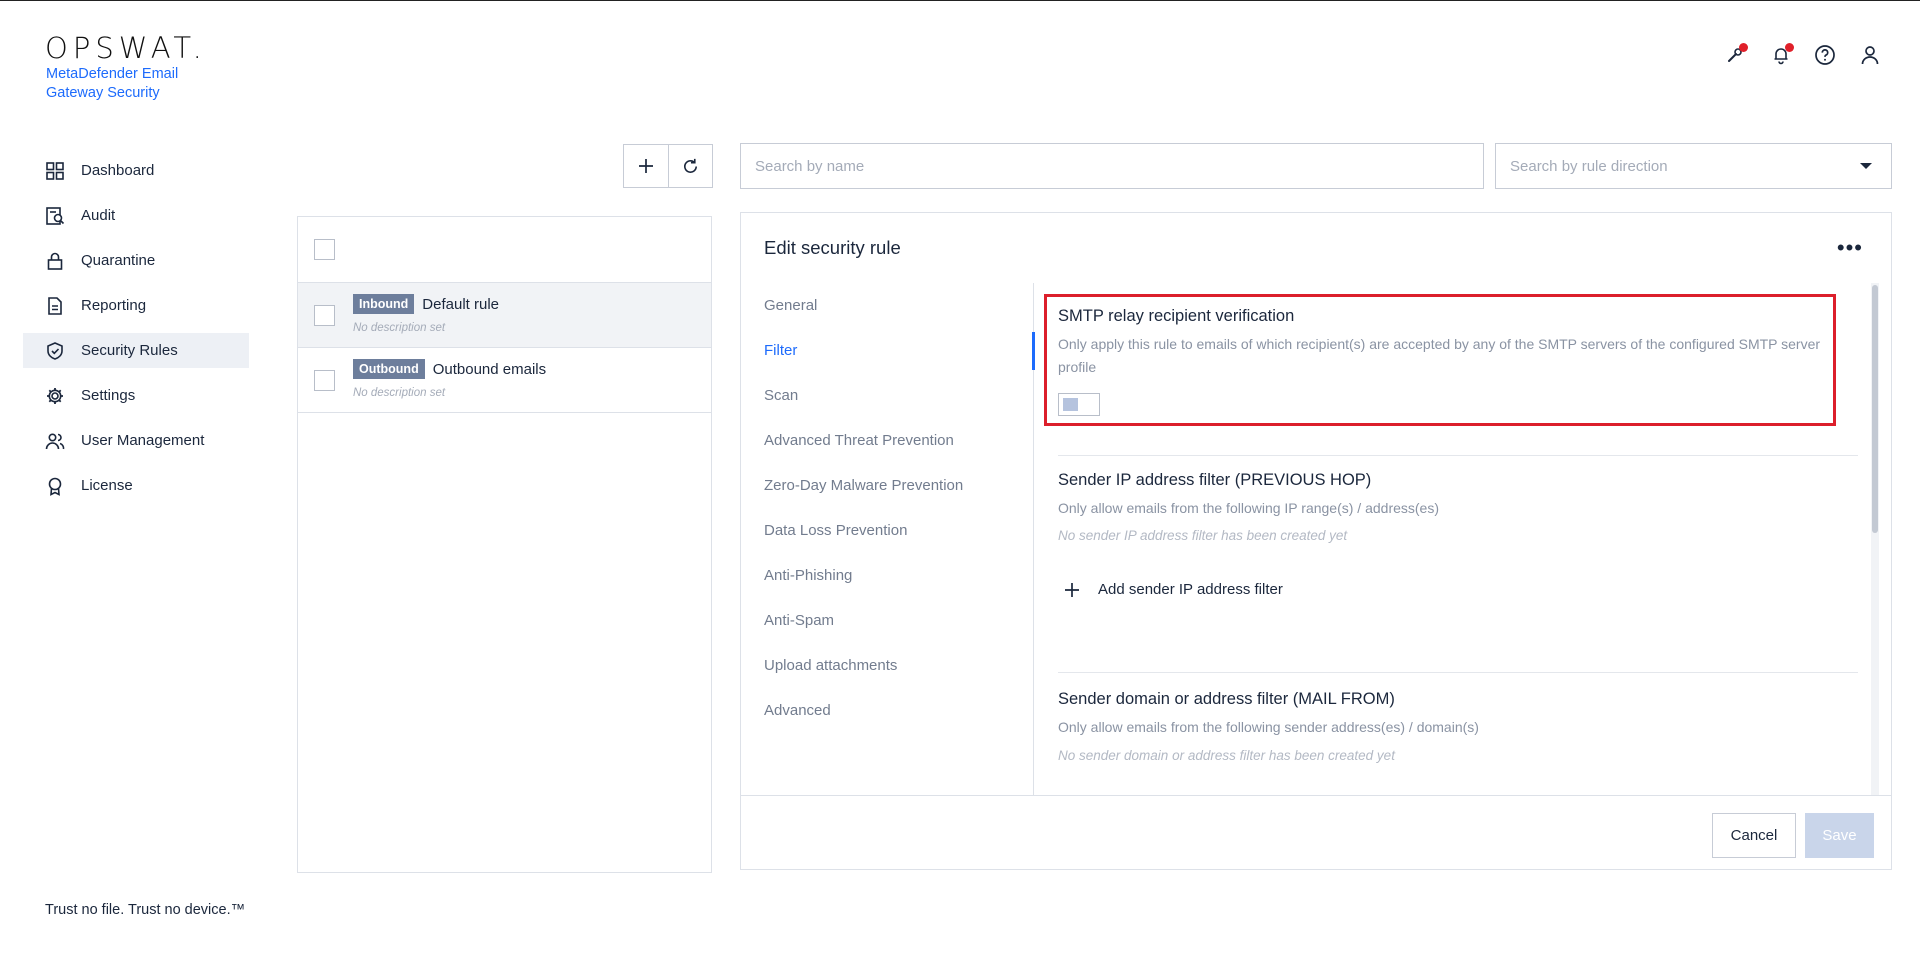  I want to click on sidebar-item-label: Dashboard, so click(118, 170).